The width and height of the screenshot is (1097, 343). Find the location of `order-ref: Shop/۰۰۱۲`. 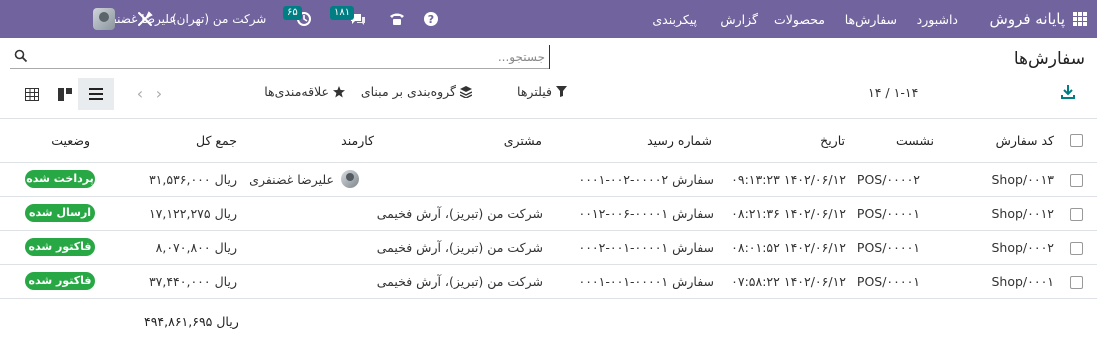

order-ref: Shop/۰۰۱۲ is located at coordinates (1022, 213).